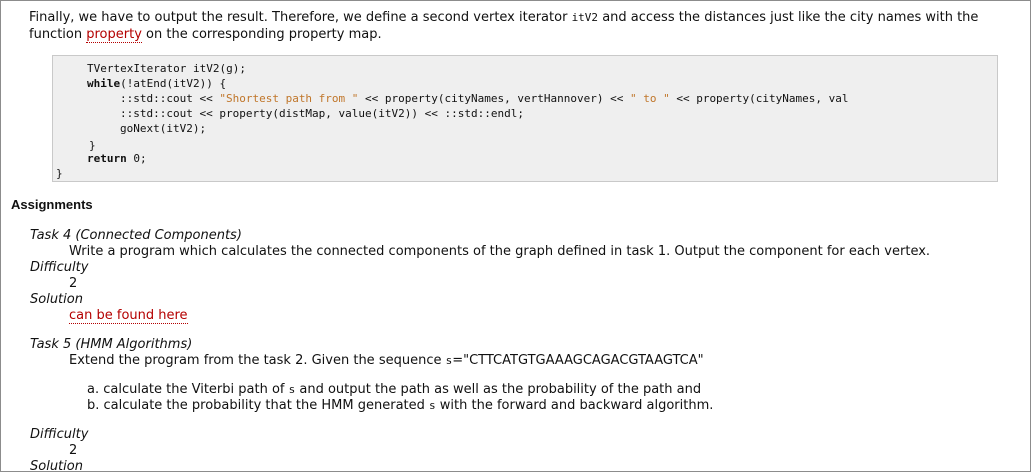  What do you see at coordinates (56, 299) in the screenshot?
I see `task4-solution-label: Solution` at bounding box center [56, 299].